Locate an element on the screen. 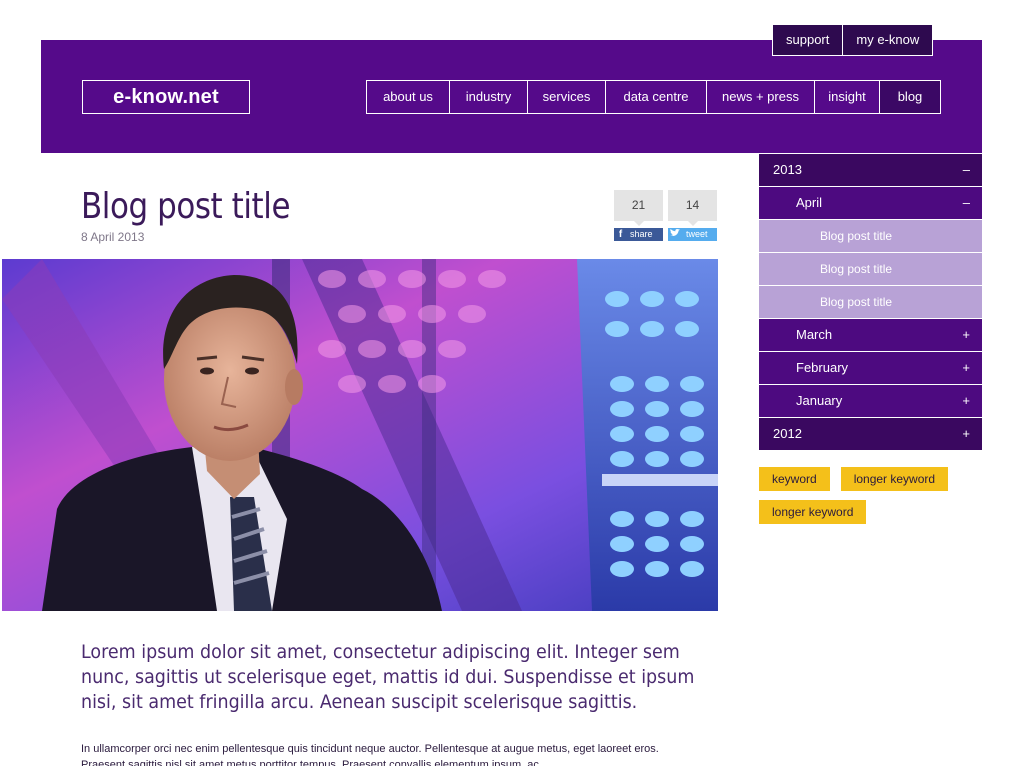 This screenshot has height=766, width=1024. twitter-bird-icon is located at coordinates (674, 234).